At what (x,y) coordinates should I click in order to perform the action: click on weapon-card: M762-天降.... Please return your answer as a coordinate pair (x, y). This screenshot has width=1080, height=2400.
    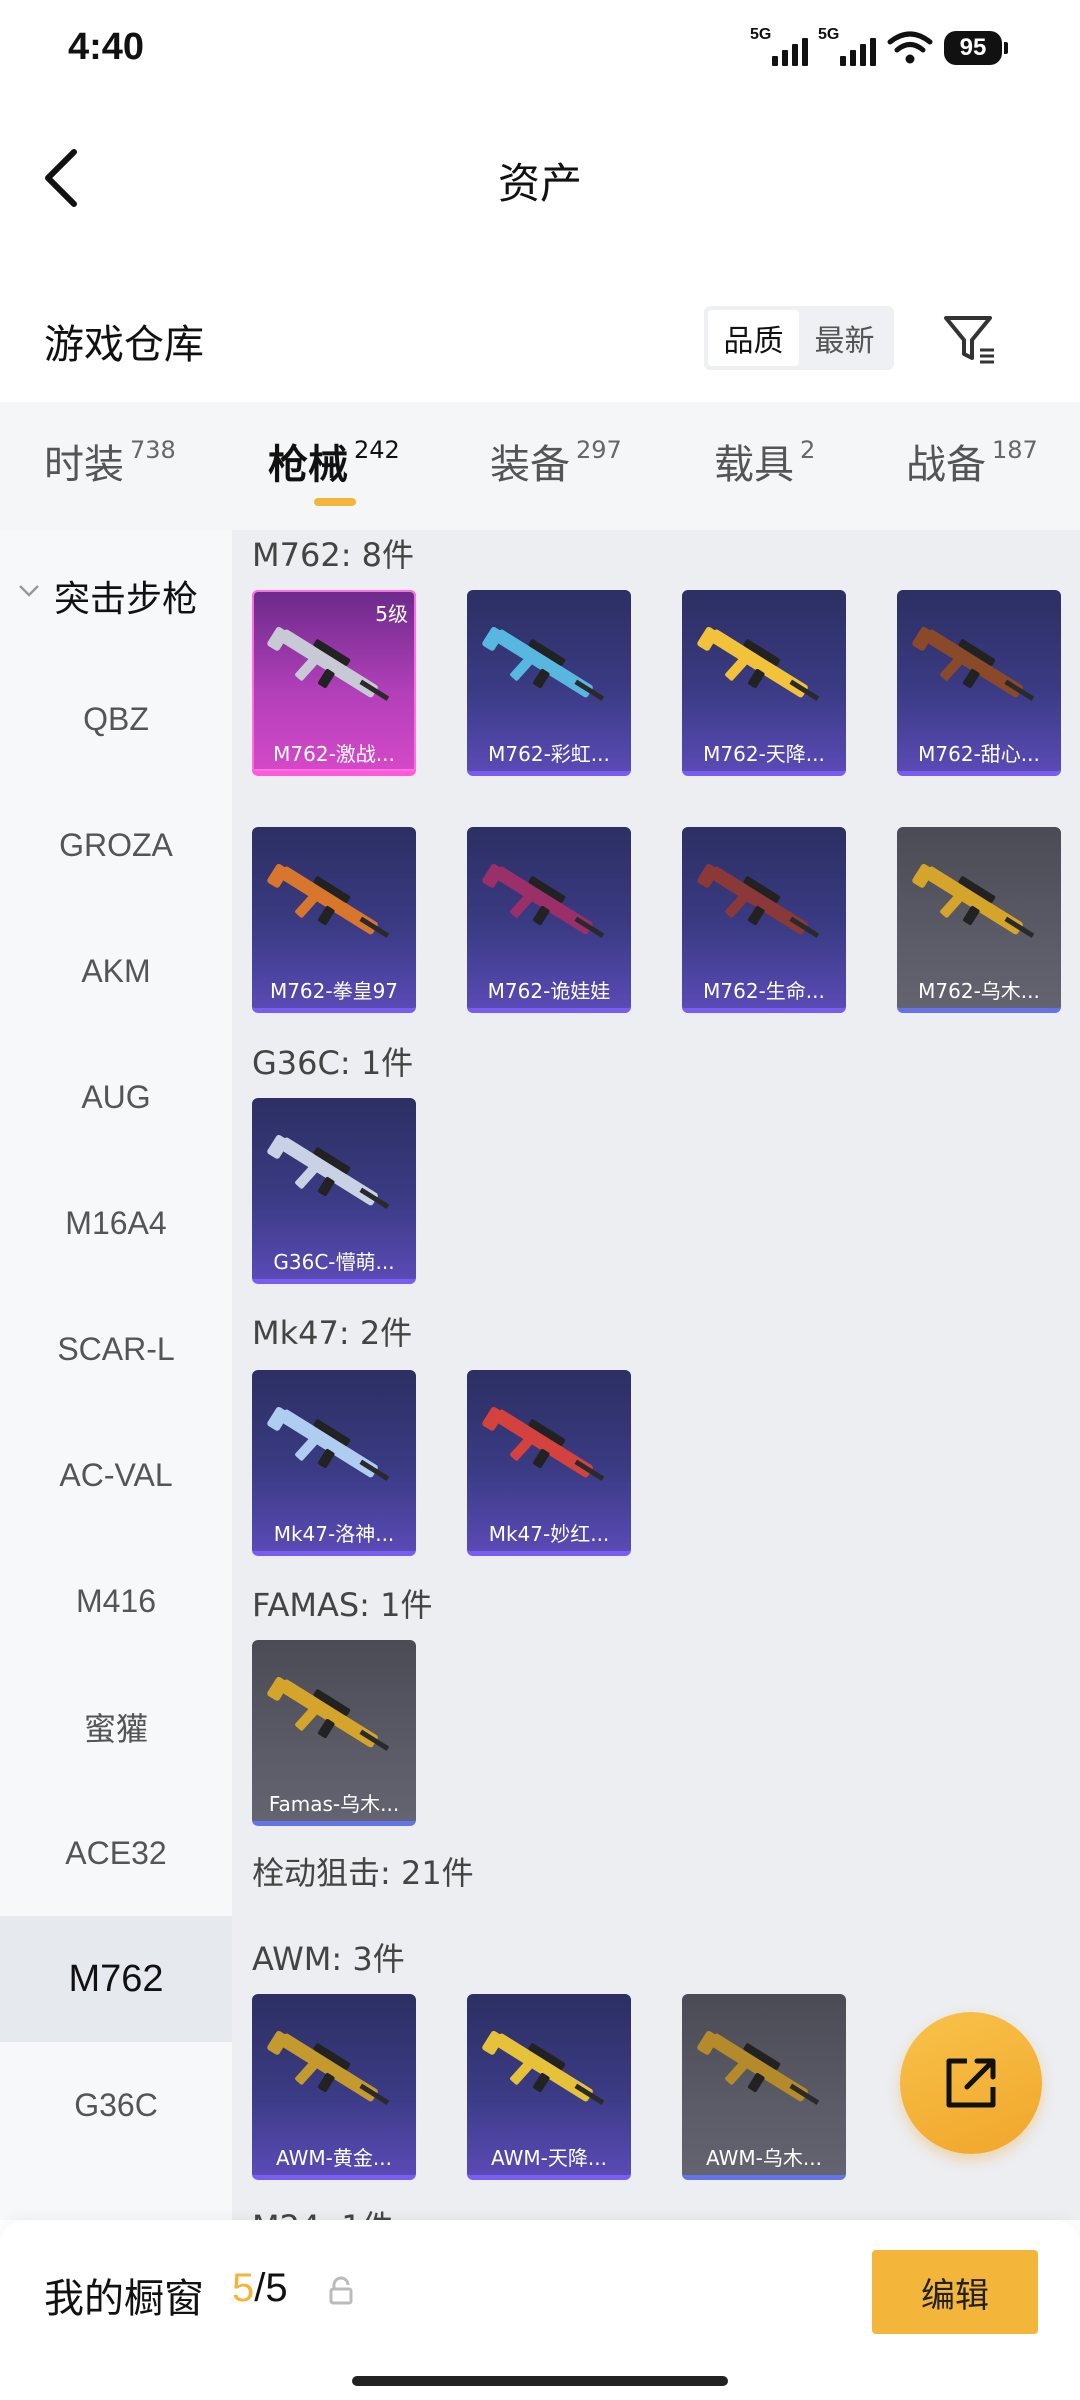
    Looking at the image, I should click on (764, 683).